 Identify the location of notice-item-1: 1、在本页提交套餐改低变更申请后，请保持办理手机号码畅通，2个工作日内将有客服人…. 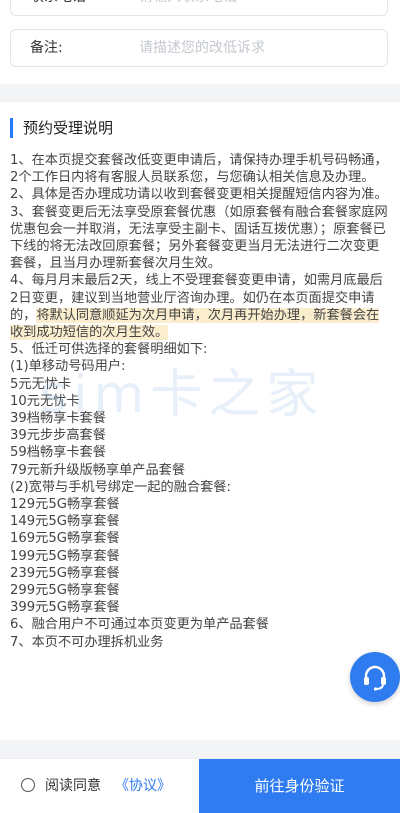
(199, 169).